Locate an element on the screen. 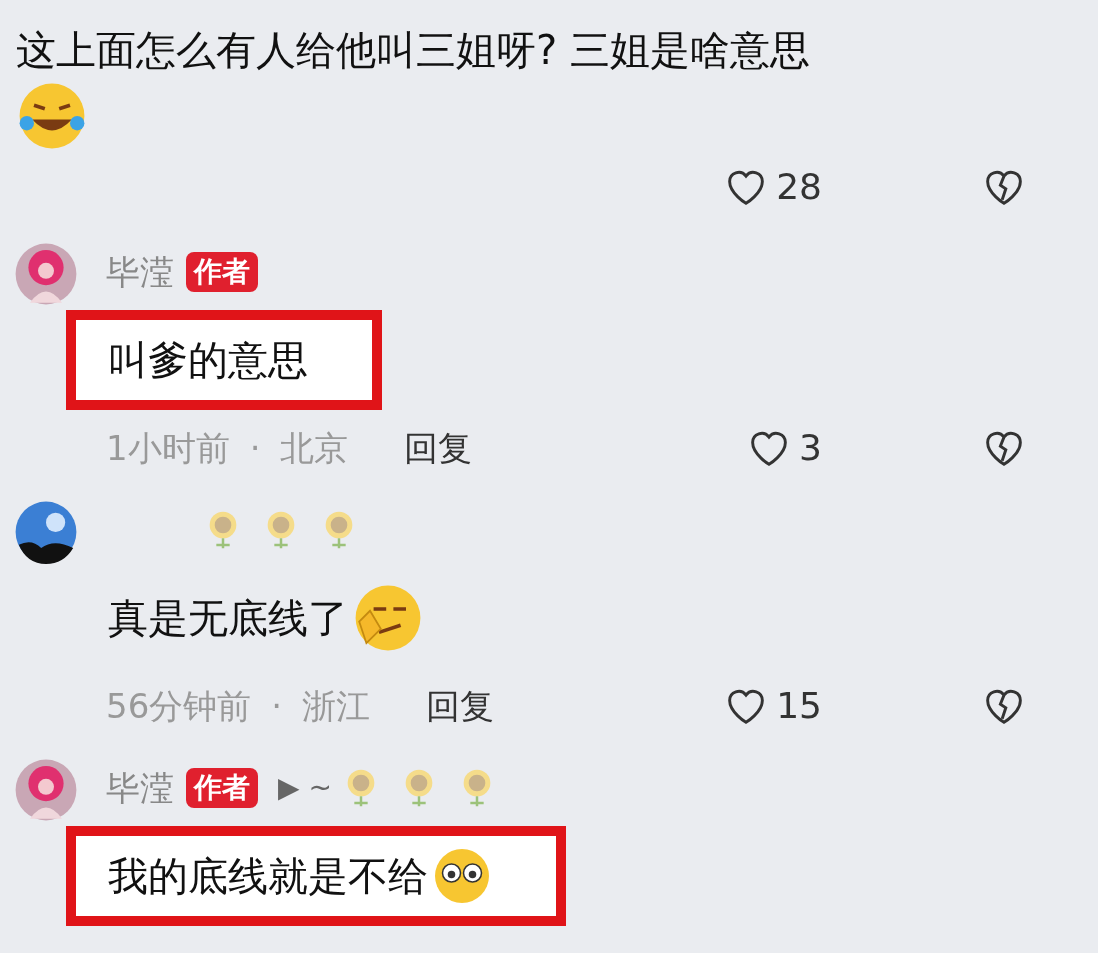 This screenshot has height=953, width=1098. avatar is located at coordinates (46, 532).